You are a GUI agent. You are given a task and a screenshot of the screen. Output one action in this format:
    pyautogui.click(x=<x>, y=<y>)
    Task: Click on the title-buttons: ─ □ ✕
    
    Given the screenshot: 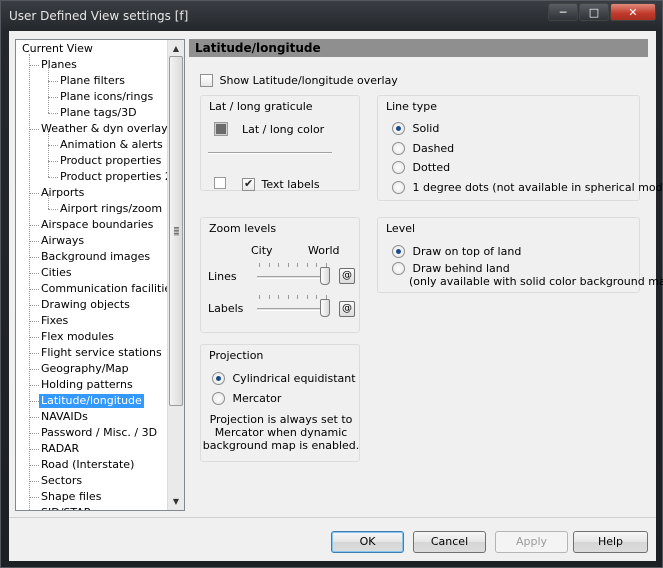 What is the action you would take?
    pyautogui.click(x=601, y=12)
    